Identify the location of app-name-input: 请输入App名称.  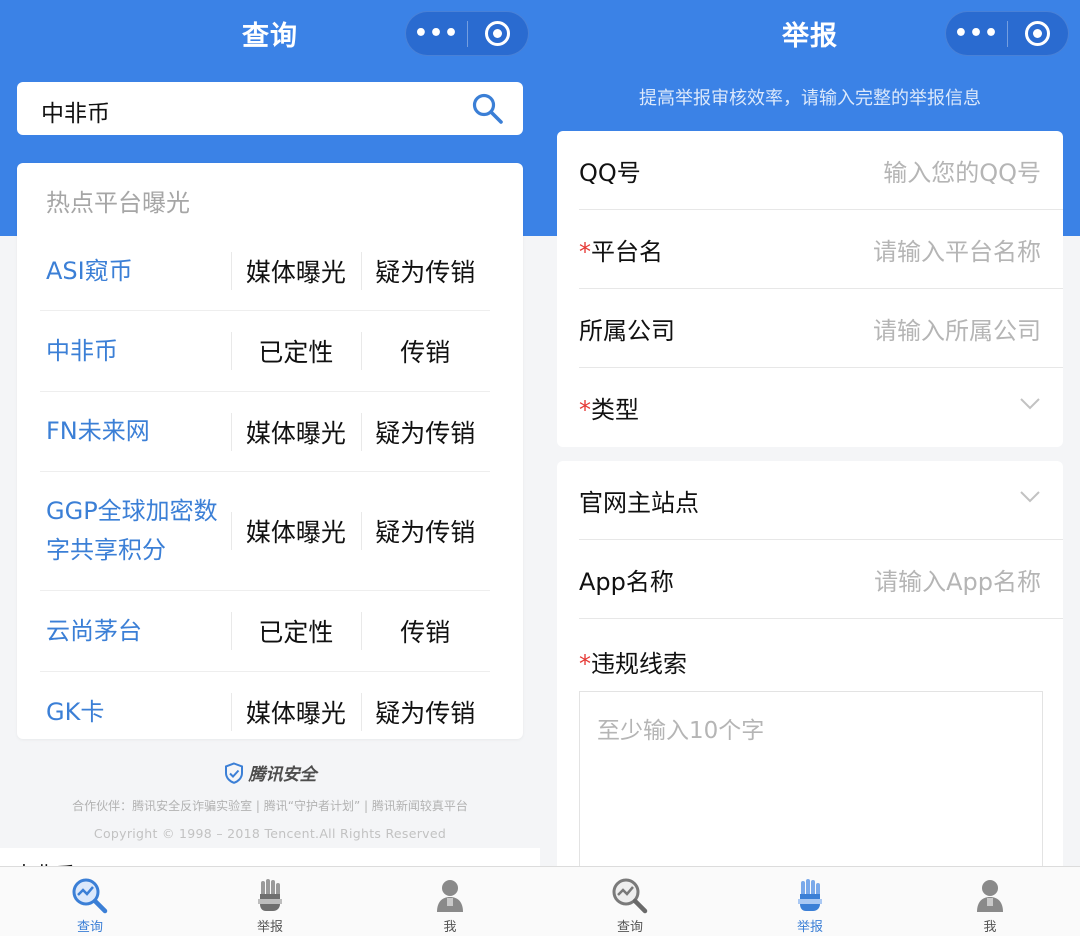
(957, 579).